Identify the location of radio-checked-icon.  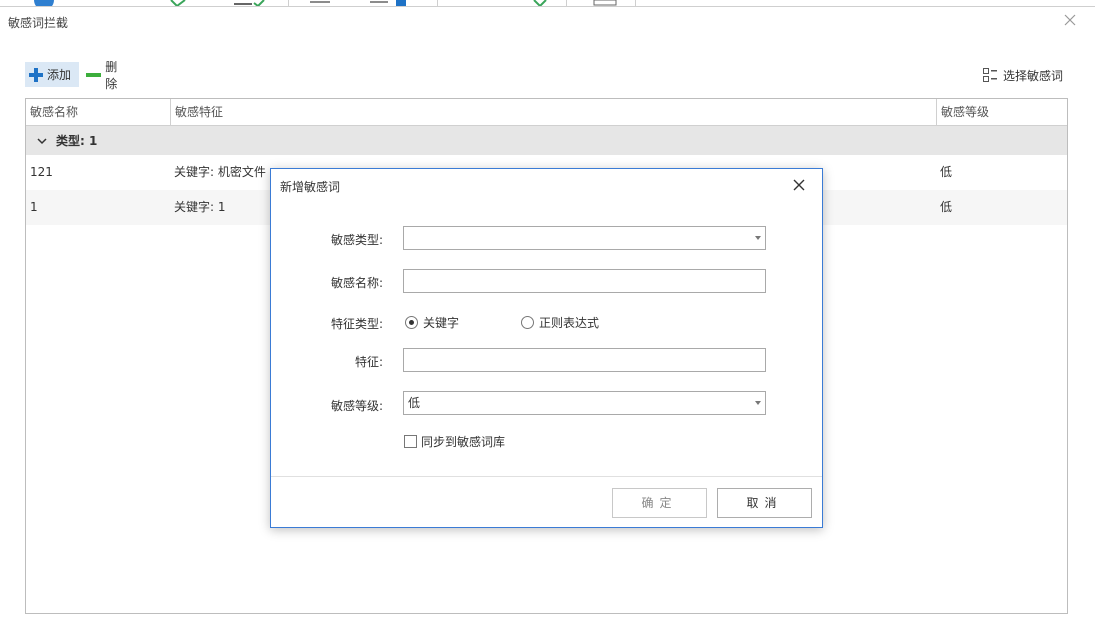
(411, 322).